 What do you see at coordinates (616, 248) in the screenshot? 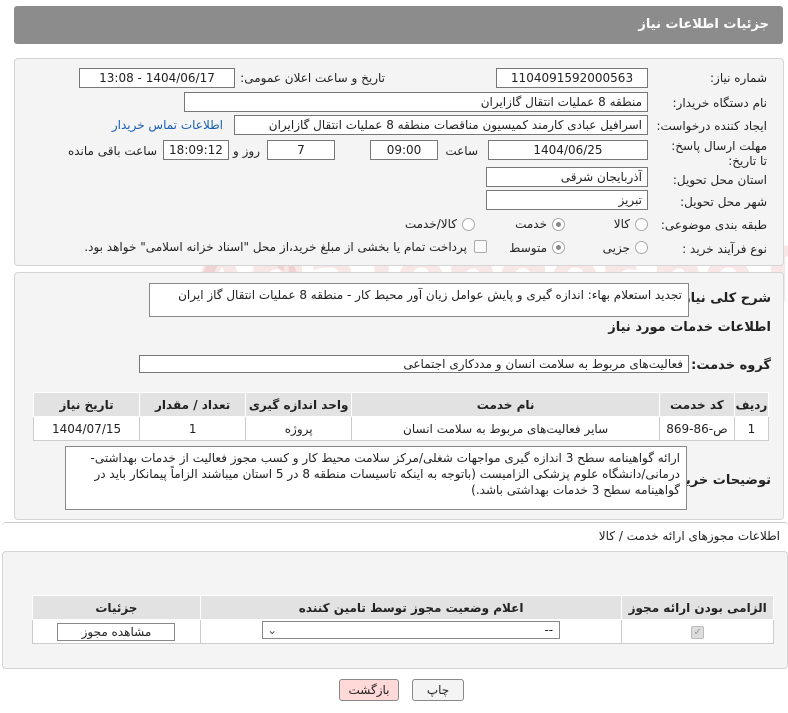
I see `process-option-minor: جزیی` at bounding box center [616, 248].